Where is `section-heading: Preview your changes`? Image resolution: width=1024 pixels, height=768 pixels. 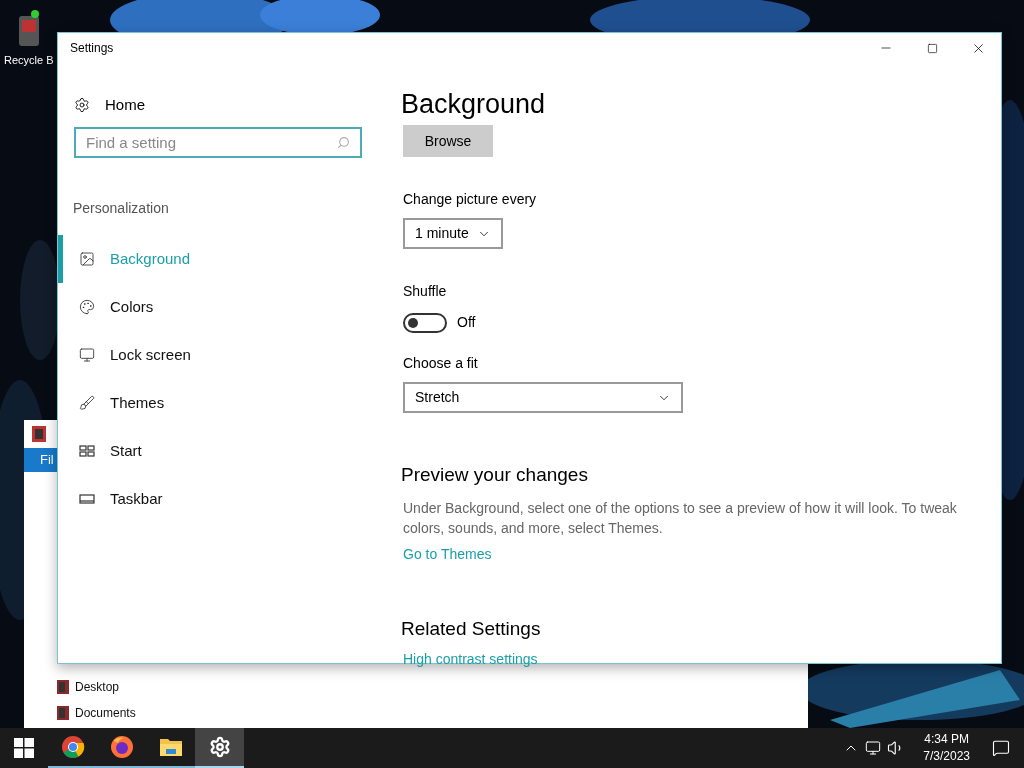
section-heading: Preview your changes is located at coordinates (495, 475).